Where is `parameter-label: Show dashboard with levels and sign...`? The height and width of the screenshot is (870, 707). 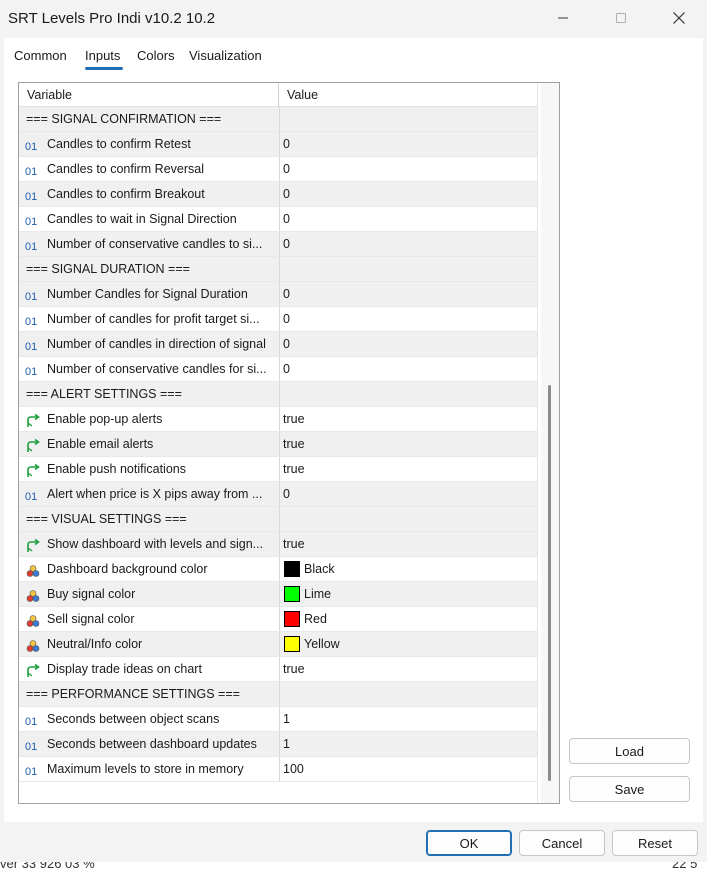
parameter-label: Show dashboard with levels and sign... is located at coordinates (155, 544).